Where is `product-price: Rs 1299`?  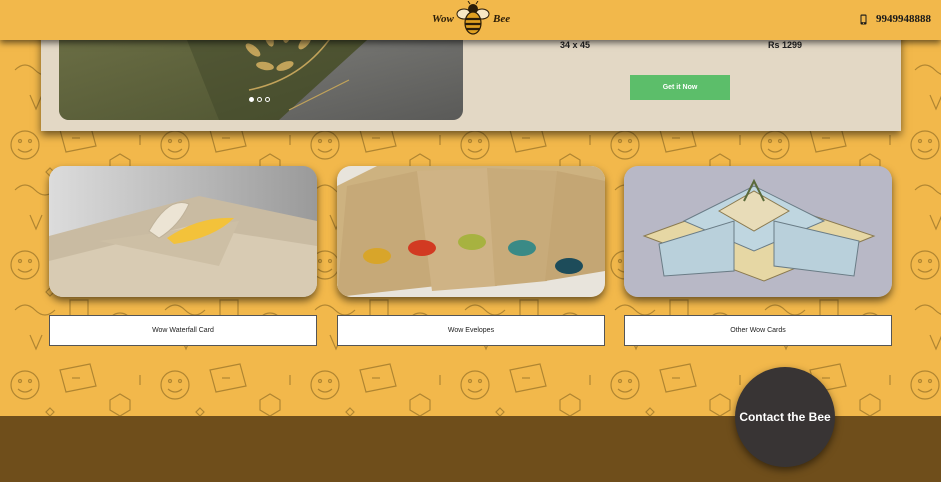
product-price: Rs 1299 is located at coordinates (785, 45).